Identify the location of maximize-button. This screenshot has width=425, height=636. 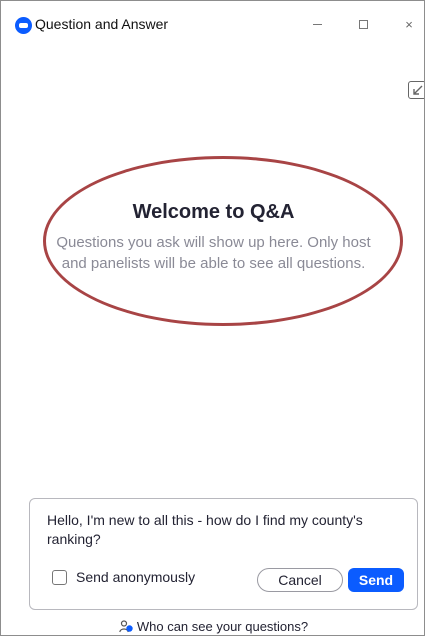
(363, 24).